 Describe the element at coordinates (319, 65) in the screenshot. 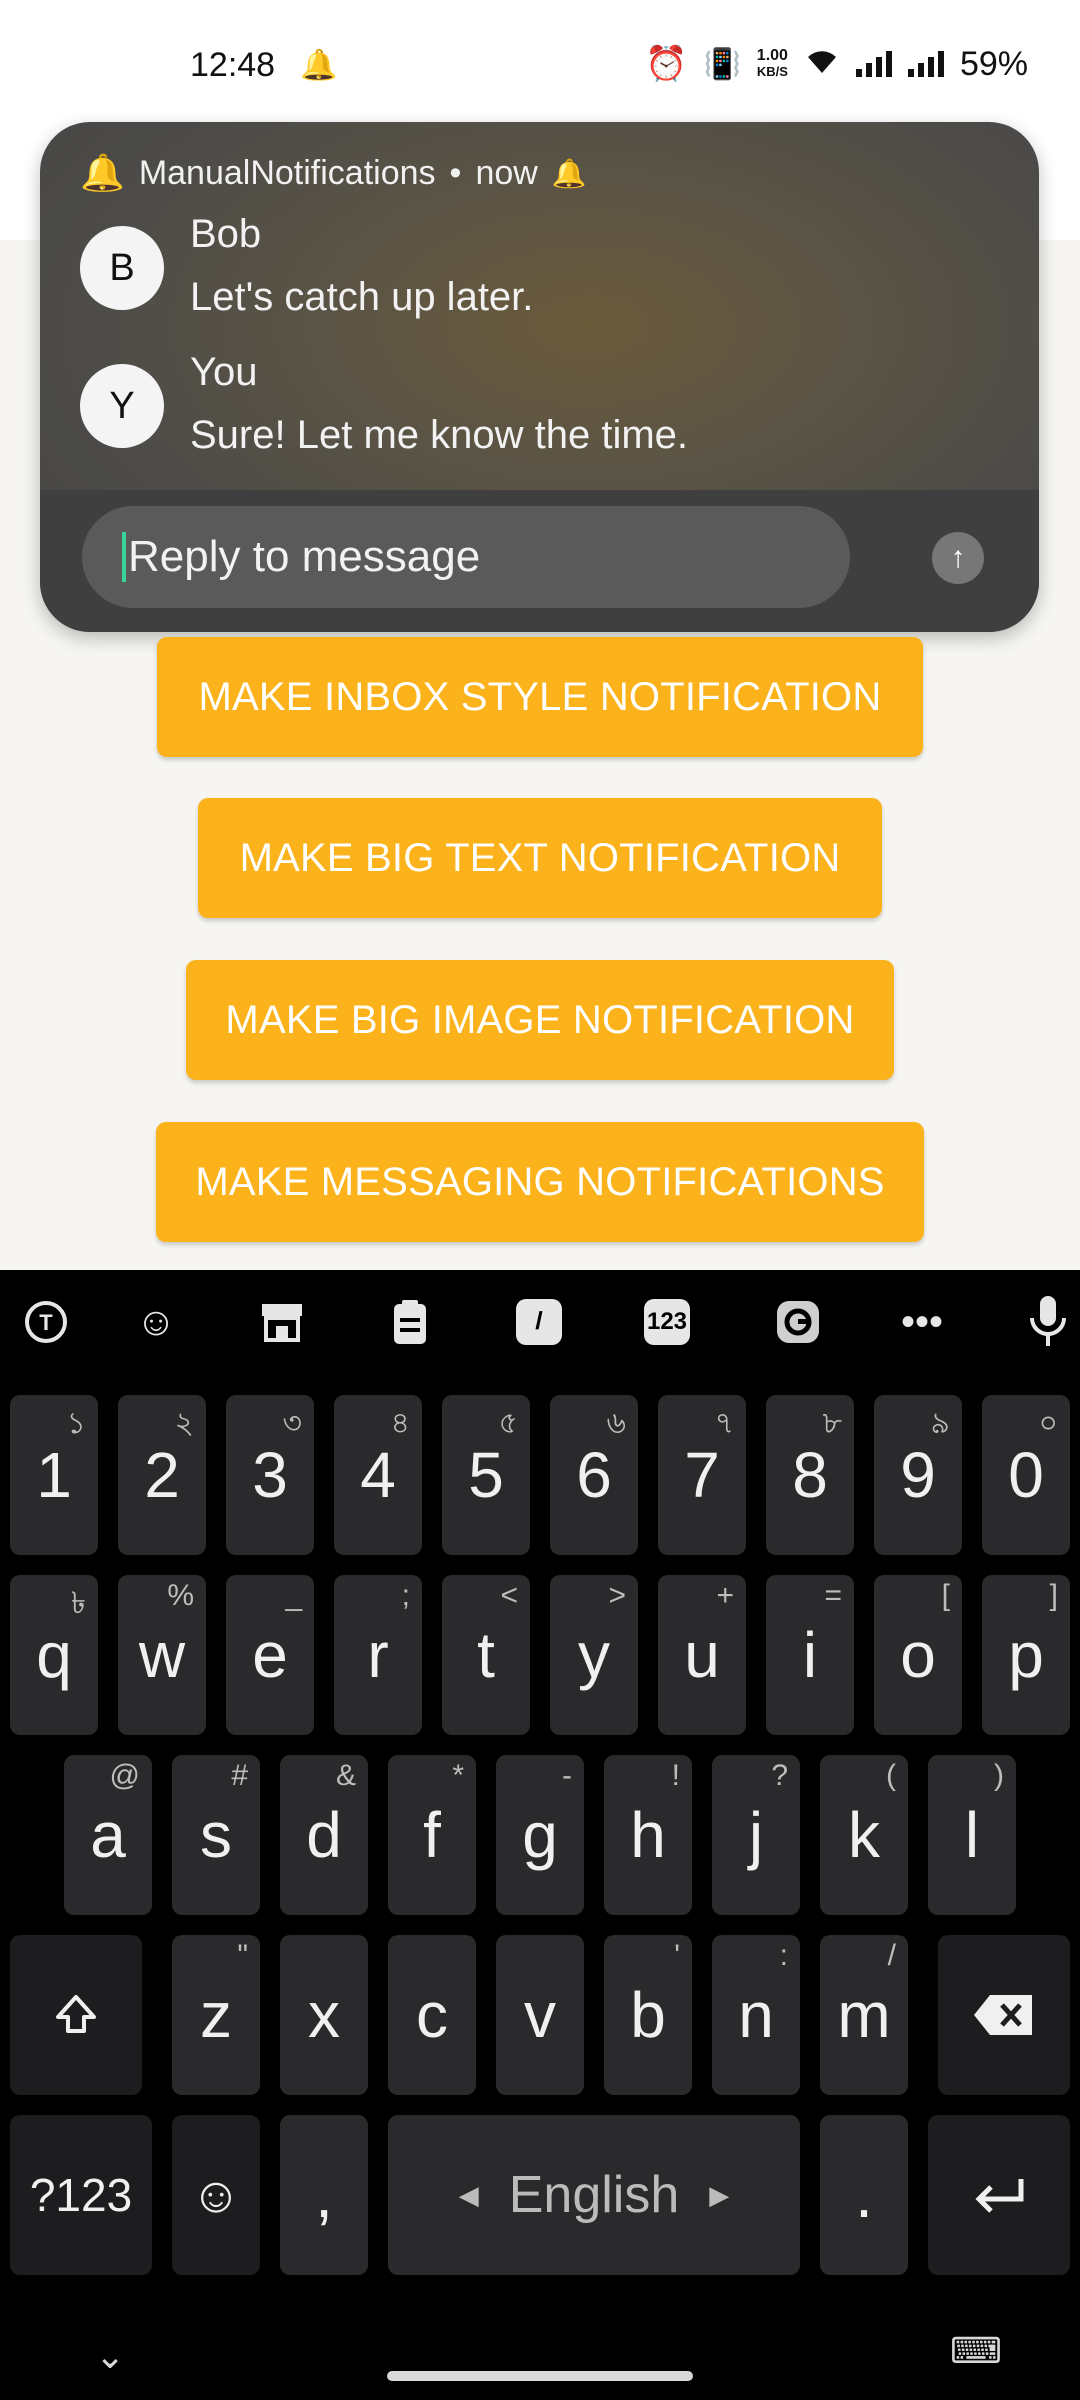

I see `notification-bell-icon: 🔔` at that location.